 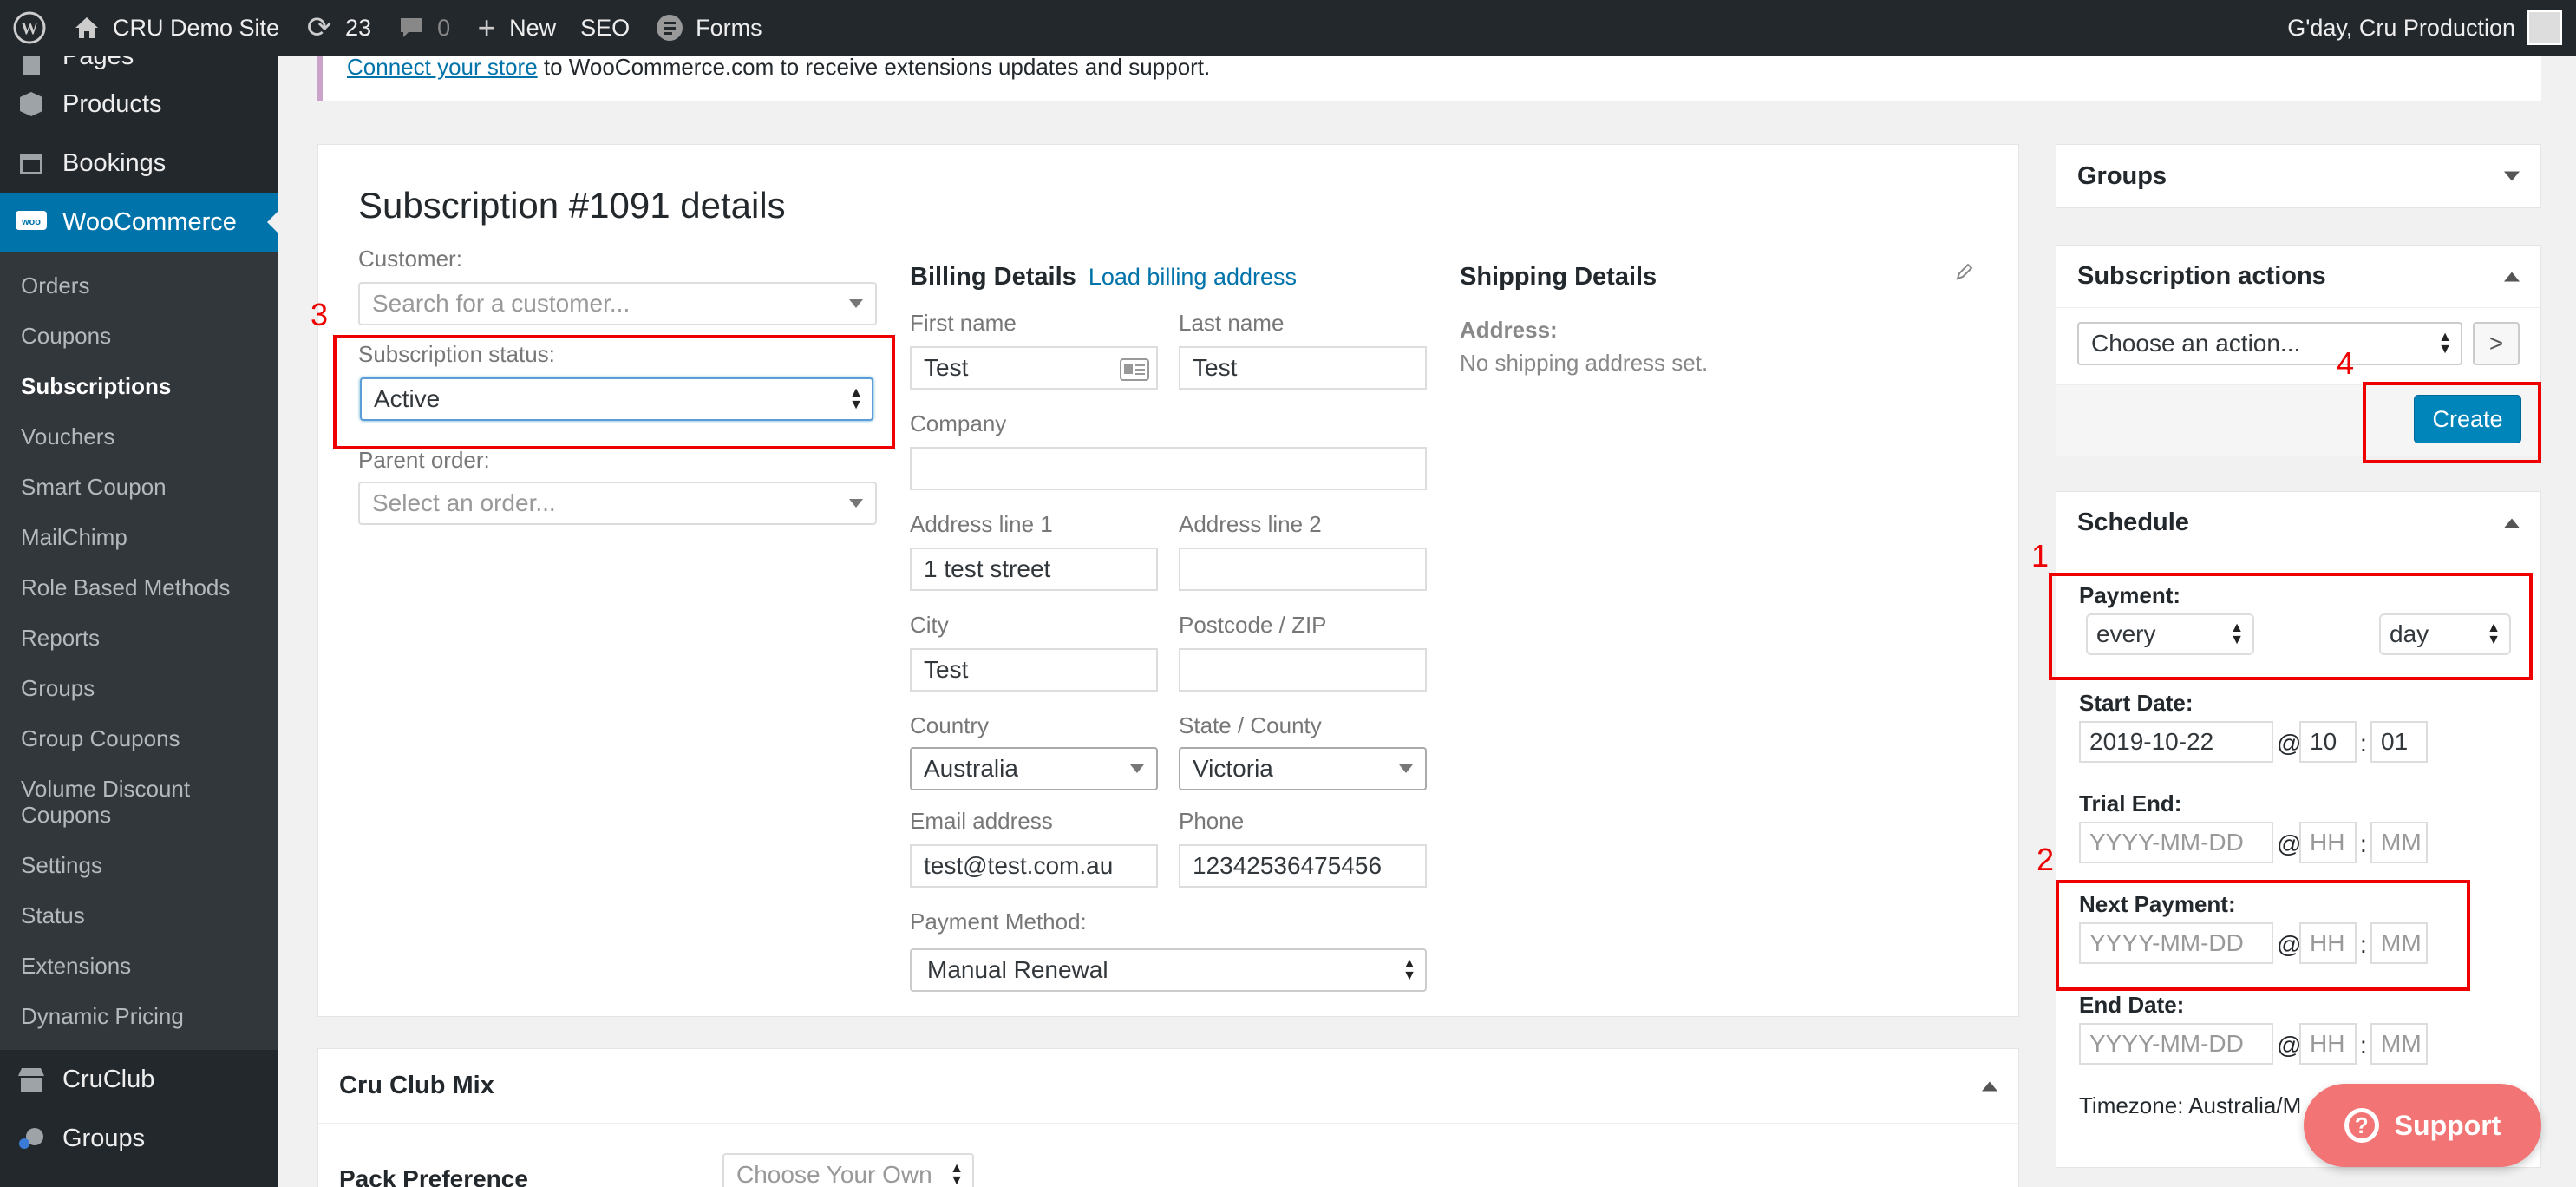 What do you see at coordinates (139, 966) in the screenshot?
I see `submenu-extensions: Extensions` at bounding box center [139, 966].